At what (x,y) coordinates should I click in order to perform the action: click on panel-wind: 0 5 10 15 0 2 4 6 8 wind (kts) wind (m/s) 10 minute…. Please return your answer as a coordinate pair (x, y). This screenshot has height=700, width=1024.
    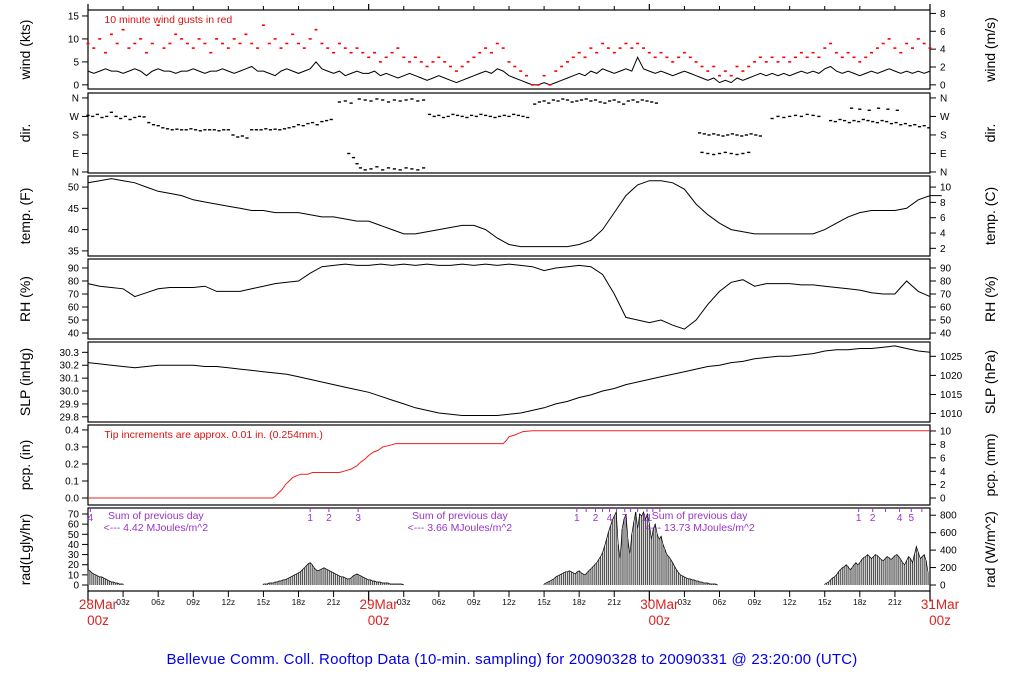
    Looking at the image, I should click on (507, 50).